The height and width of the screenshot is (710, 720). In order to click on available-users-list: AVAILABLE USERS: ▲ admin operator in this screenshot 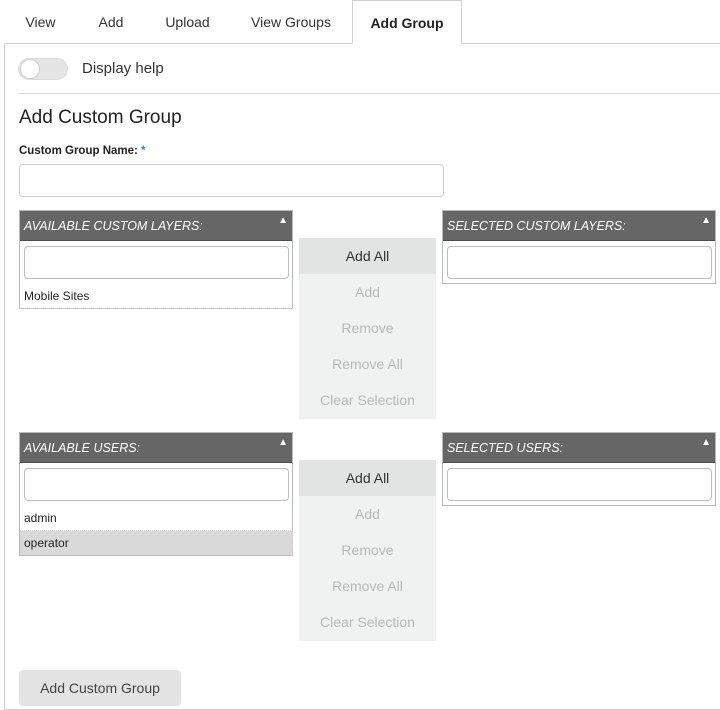, I will do `click(156, 494)`.